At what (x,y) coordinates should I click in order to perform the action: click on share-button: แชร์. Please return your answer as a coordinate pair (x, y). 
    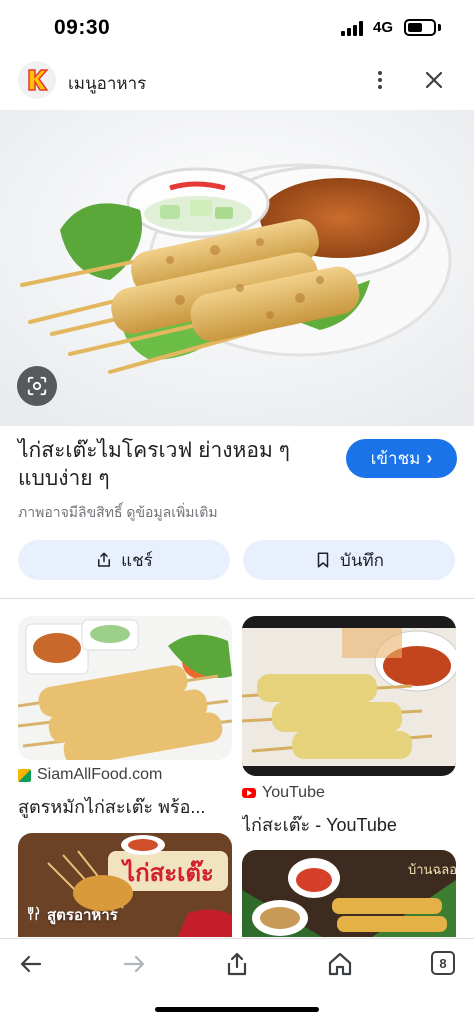
    Looking at the image, I should click on (124, 560).